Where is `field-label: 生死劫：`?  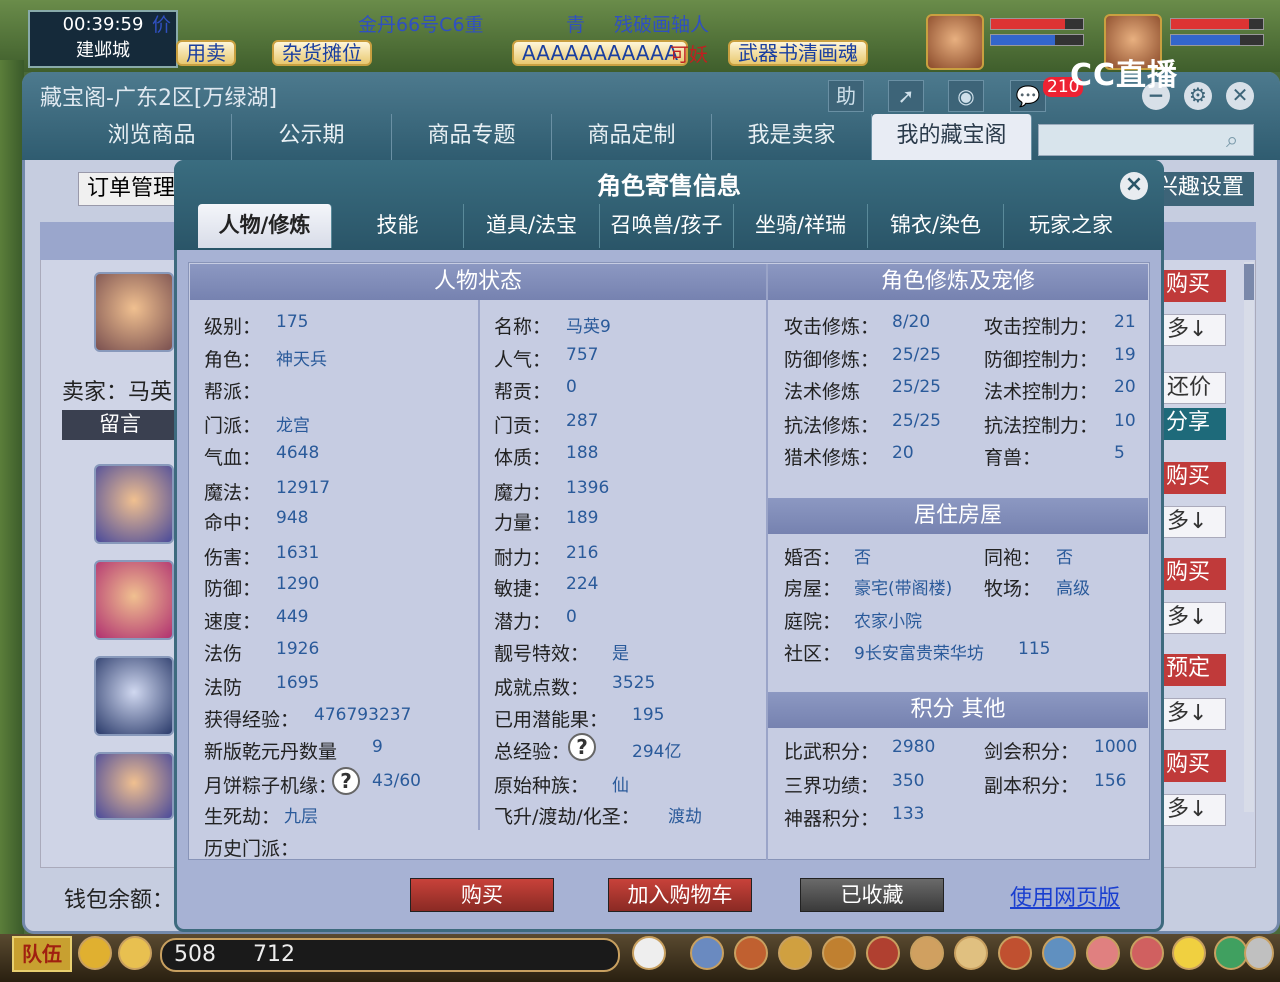 field-label: 生死劫： is located at coordinates (242, 817).